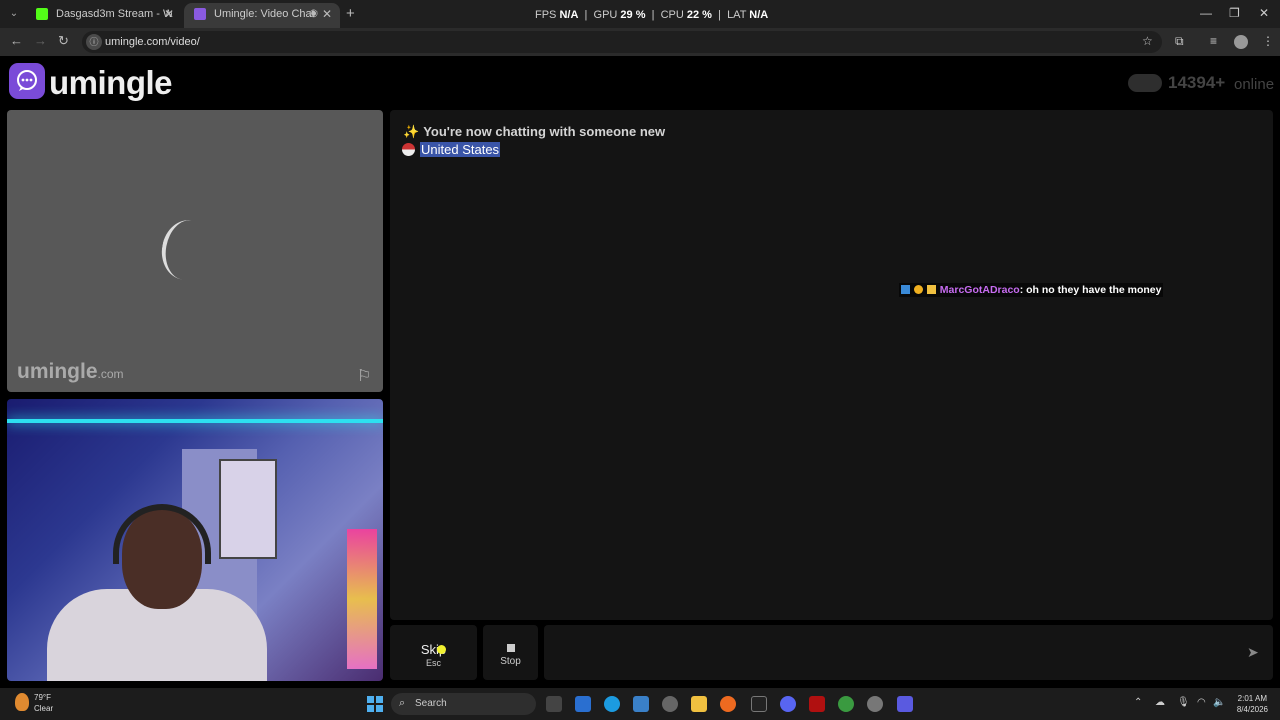 The width and height of the screenshot is (1280, 720). I want to click on stop-label: Stop, so click(510, 661).